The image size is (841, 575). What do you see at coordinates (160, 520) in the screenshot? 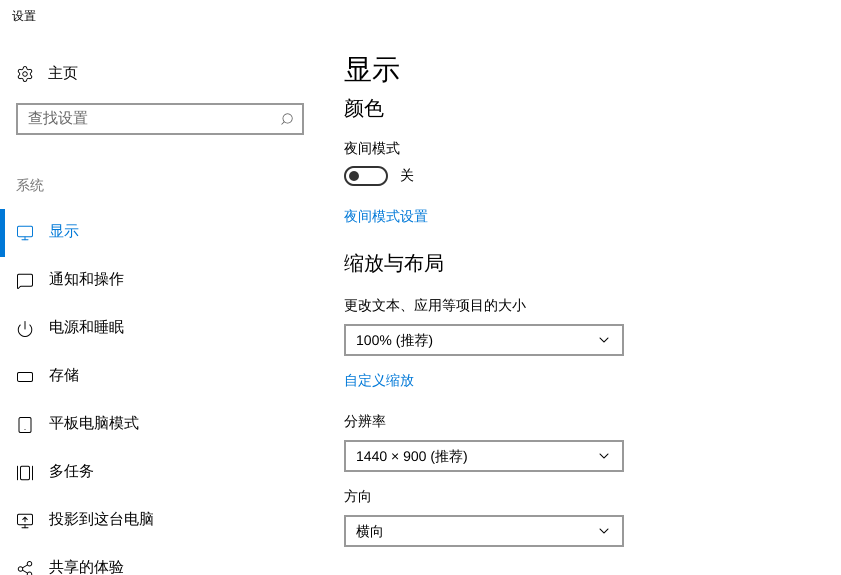
I see `nav-item: 投影到这台电脑` at bounding box center [160, 520].